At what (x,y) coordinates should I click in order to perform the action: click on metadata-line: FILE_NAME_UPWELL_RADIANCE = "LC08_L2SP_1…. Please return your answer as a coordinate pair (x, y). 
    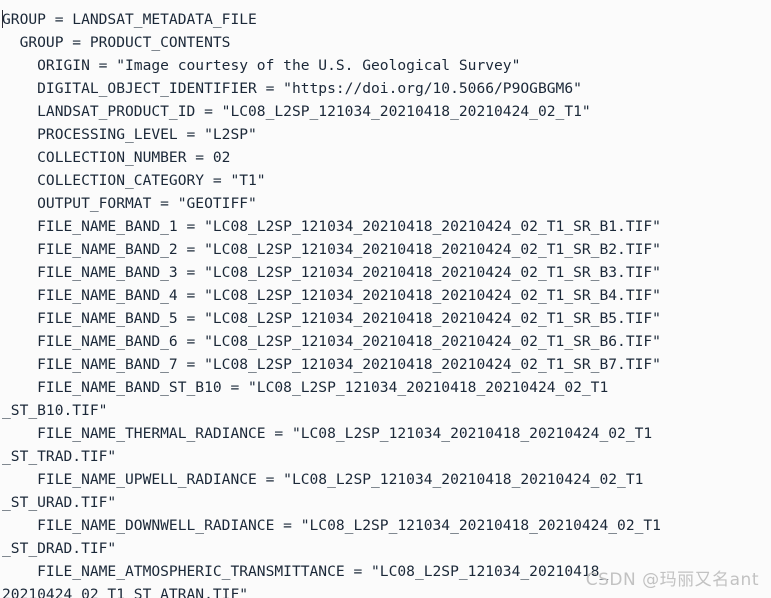
    Looking at the image, I should click on (323, 479).